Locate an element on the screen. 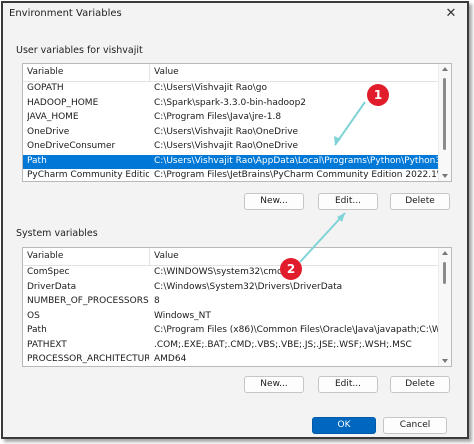 The width and height of the screenshot is (474, 444). annotation-badge-2: 2 is located at coordinates (291, 269).